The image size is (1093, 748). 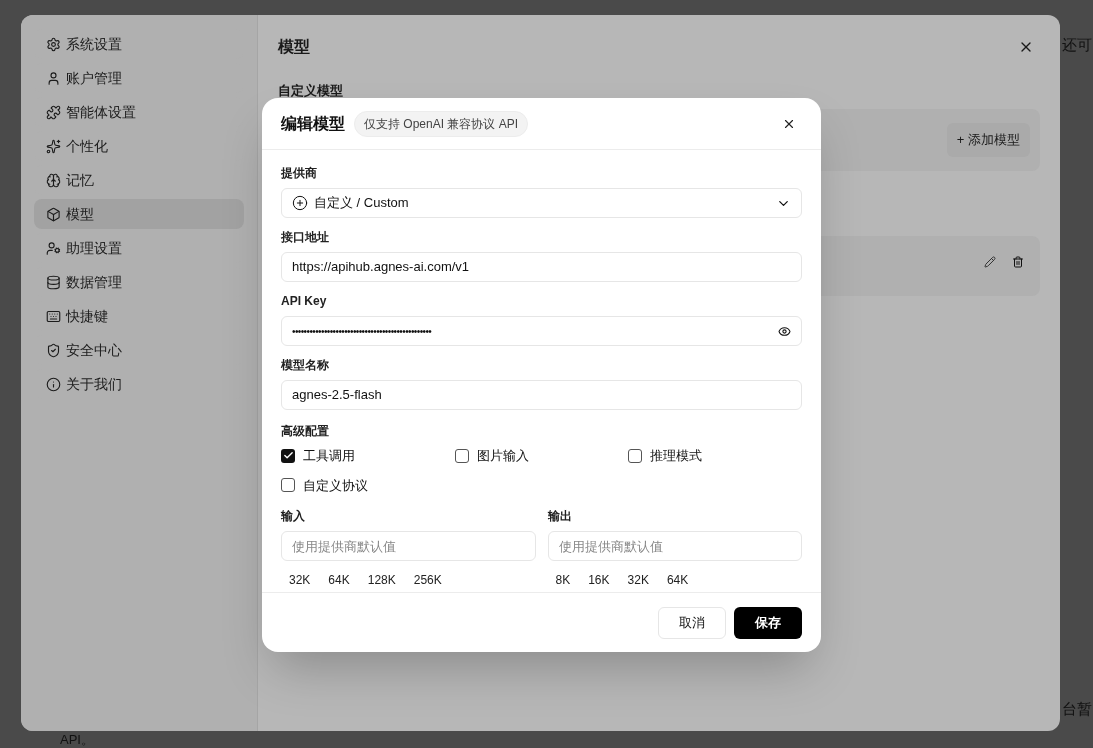 What do you see at coordinates (988, 139) in the screenshot?
I see `add-model-button: + 添加模型` at bounding box center [988, 139].